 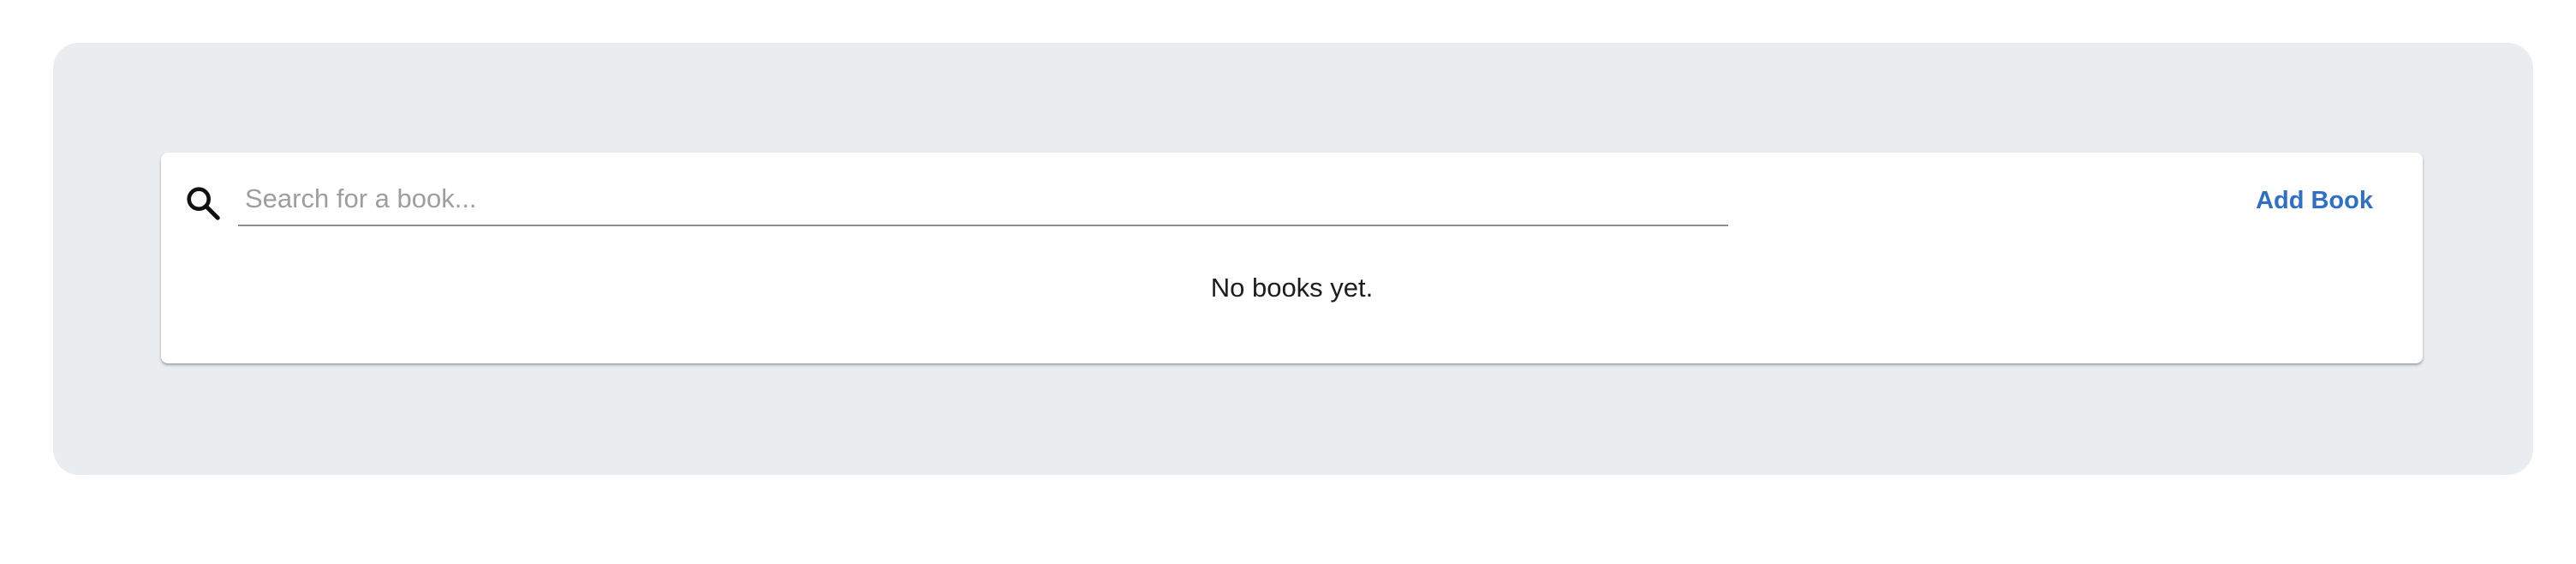 I want to click on search-field, so click(x=983, y=199).